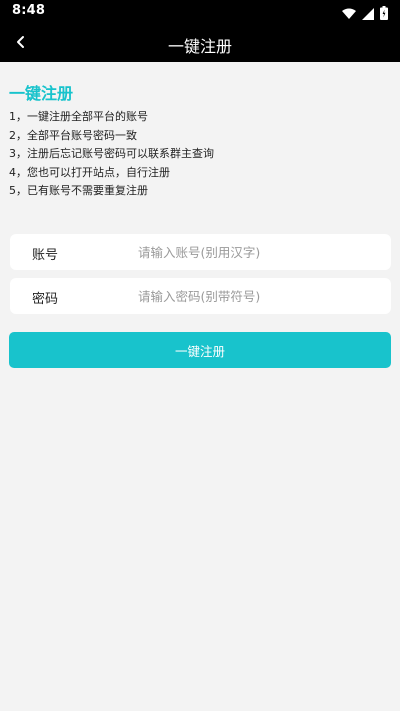  What do you see at coordinates (258, 252) in the screenshot?
I see `account-input` at bounding box center [258, 252].